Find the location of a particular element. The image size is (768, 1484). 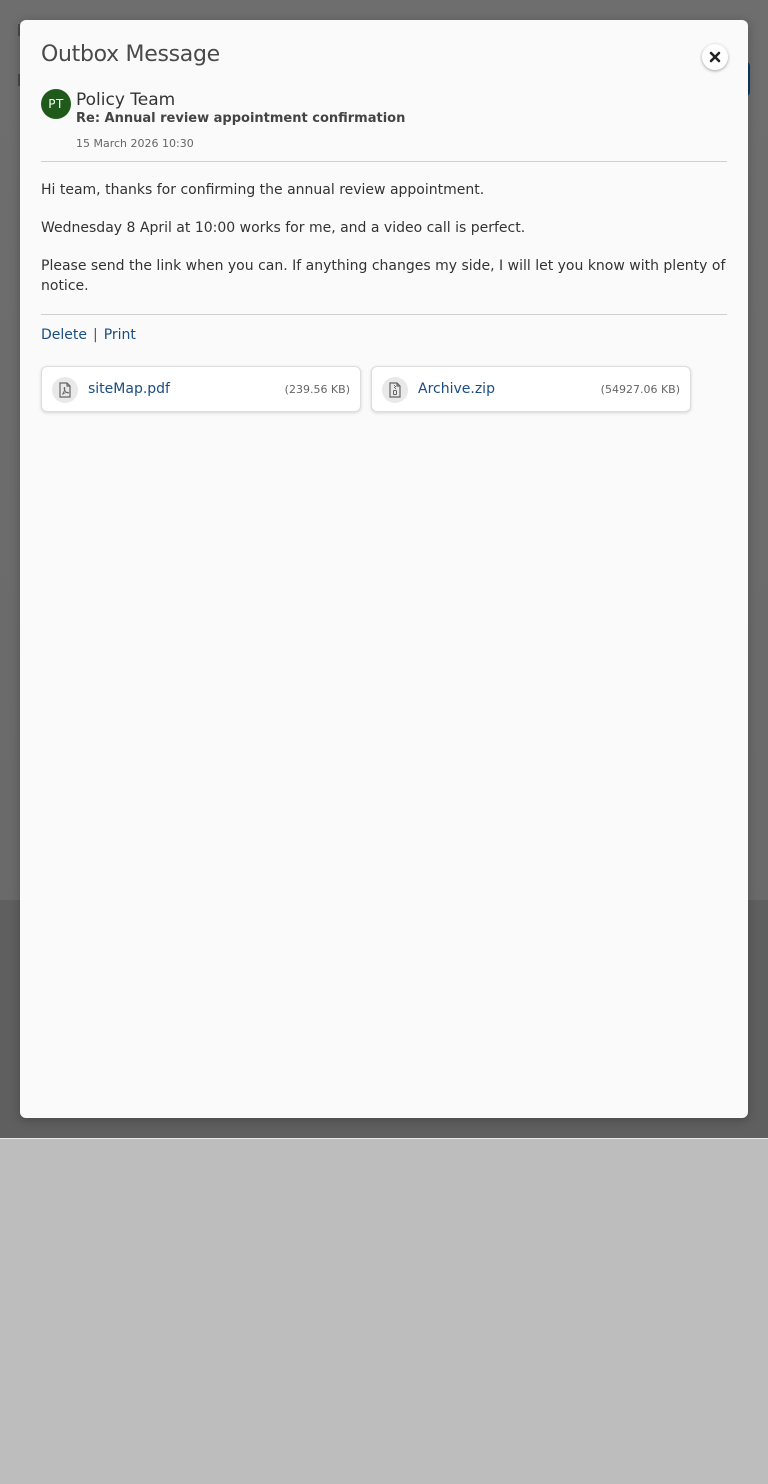

avatar: PT is located at coordinates (56, 104).